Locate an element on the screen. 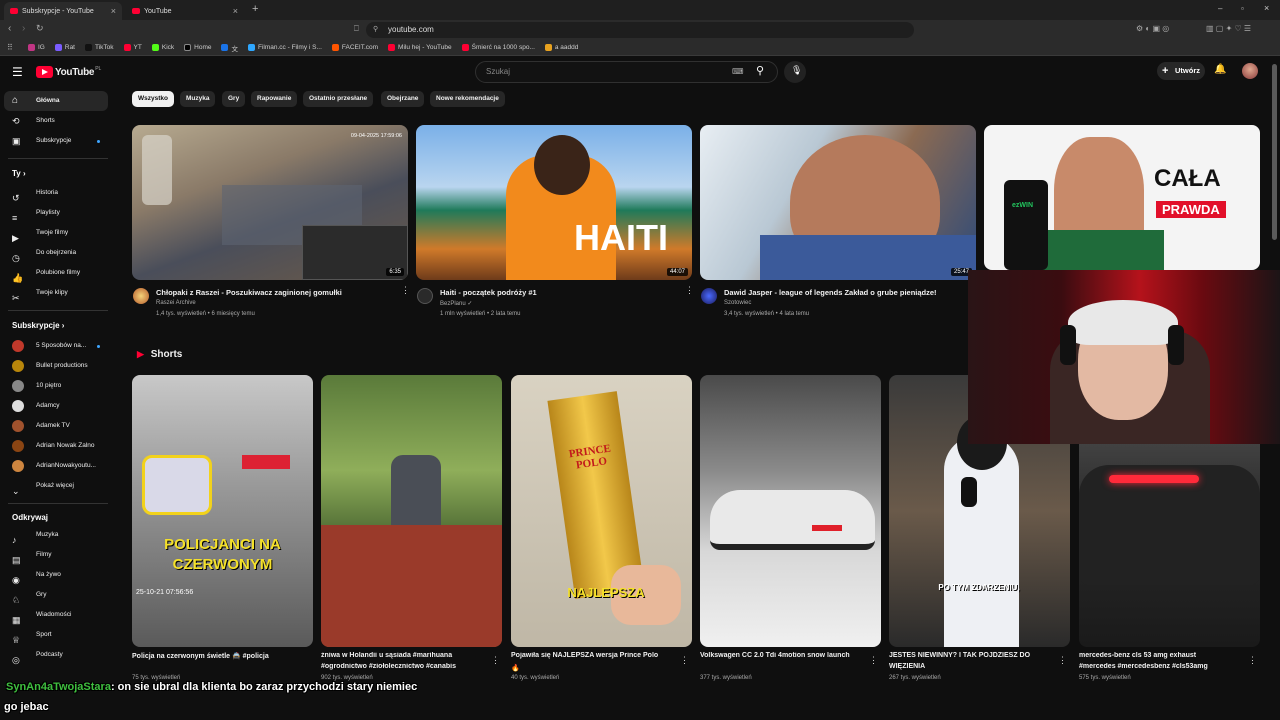  channel-name: Szotowiec is located at coordinates (737, 303).